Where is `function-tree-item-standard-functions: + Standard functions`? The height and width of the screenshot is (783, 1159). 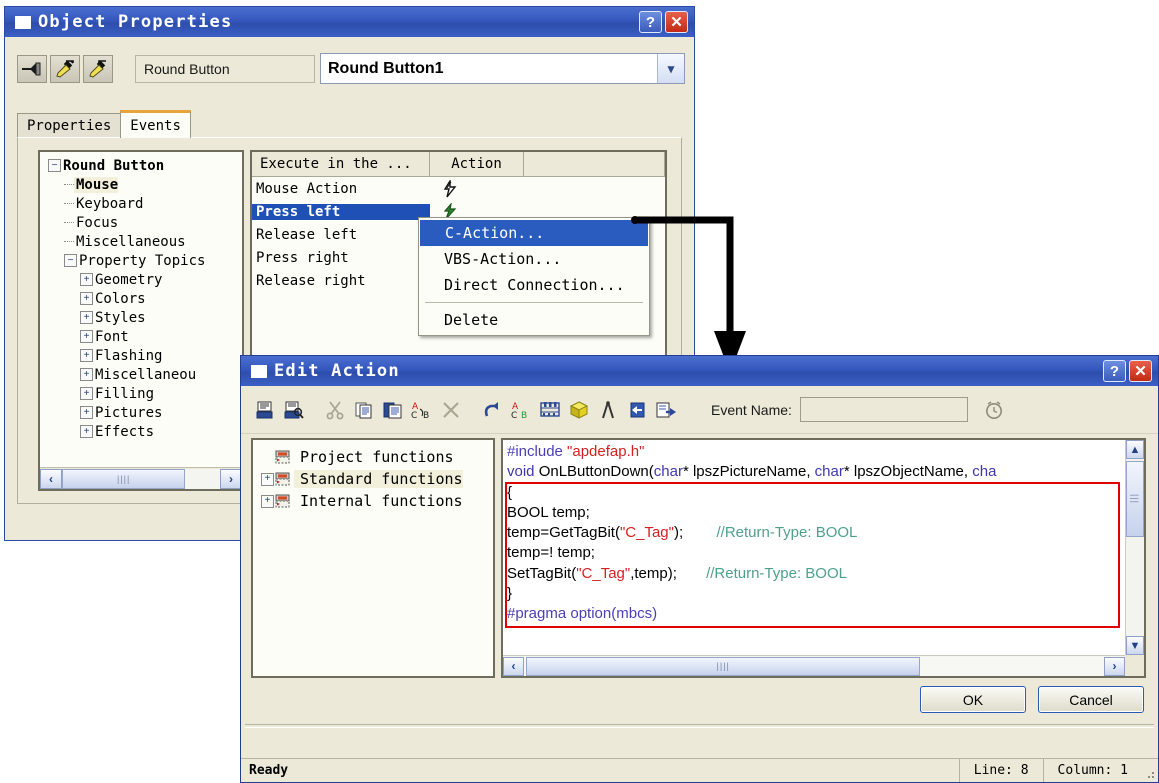
function-tree-item-standard-functions: + Standard functions is located at coordinates (373, 479).